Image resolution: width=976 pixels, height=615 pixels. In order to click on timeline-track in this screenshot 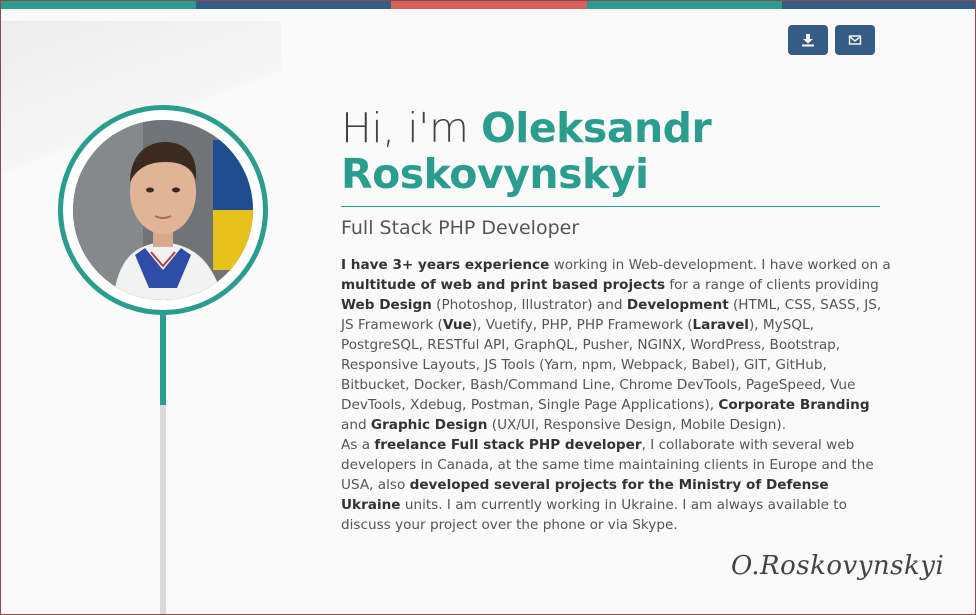, I will do `click(163, 509)`.